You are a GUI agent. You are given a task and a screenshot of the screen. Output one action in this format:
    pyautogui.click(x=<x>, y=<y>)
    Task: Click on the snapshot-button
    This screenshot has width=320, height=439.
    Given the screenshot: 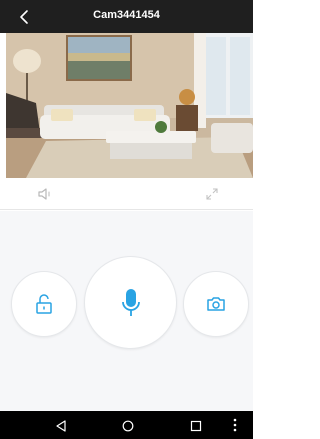 What is the action you would take?
    pyautogui.click(x=216, y=304)
    